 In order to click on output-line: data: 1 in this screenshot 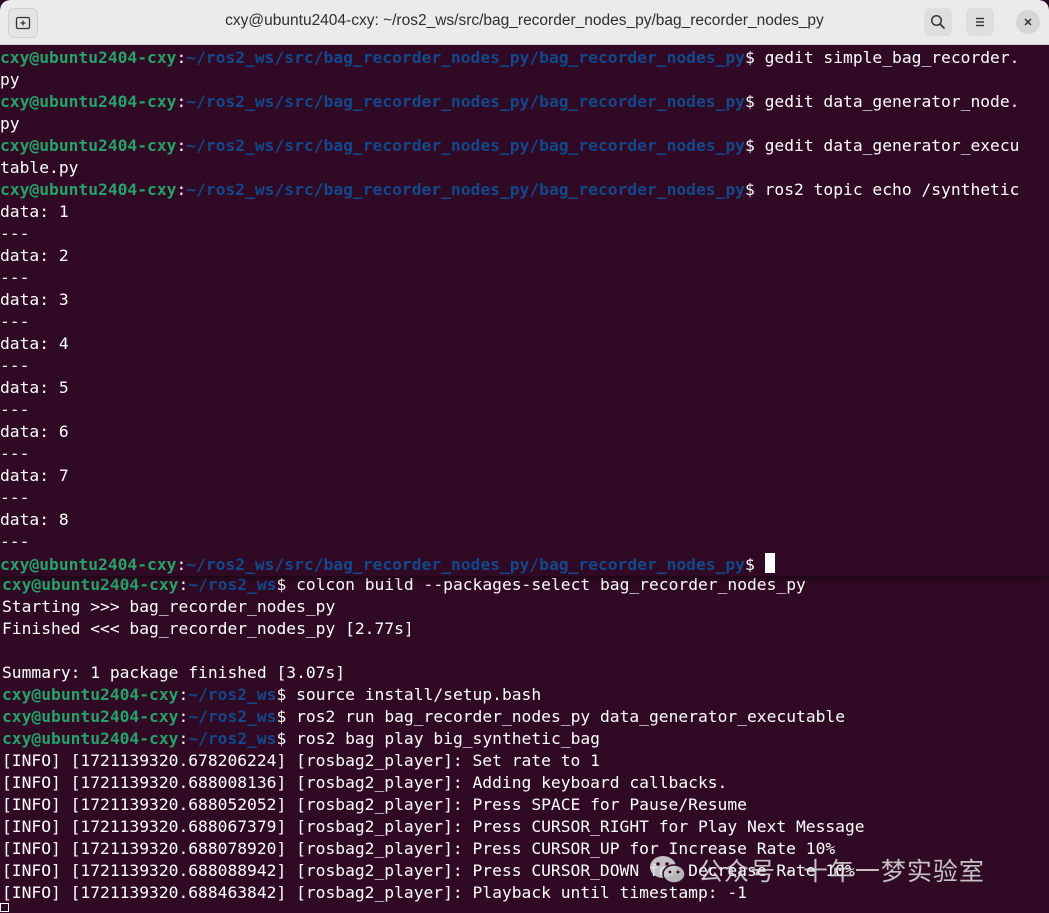, I will do `click(34, 211)`.